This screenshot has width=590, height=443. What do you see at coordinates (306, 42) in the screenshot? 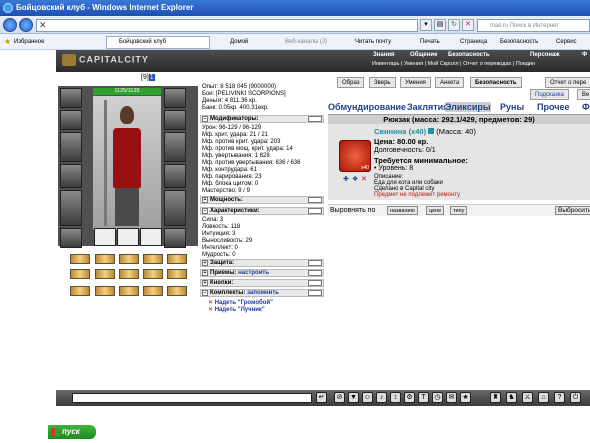
I see `feeds-button: Веб-каналы (J)` at bounding box center [306, 42].